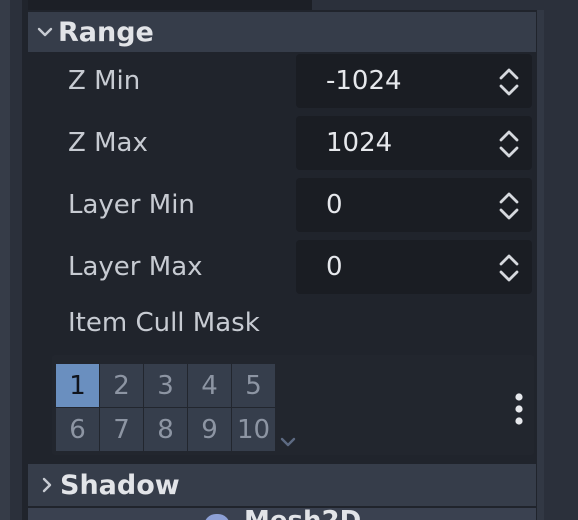 Image resolution: width=578 pixels, height=520 pixels. I want to click on layer-cell-9: 9, so click(209, 429).